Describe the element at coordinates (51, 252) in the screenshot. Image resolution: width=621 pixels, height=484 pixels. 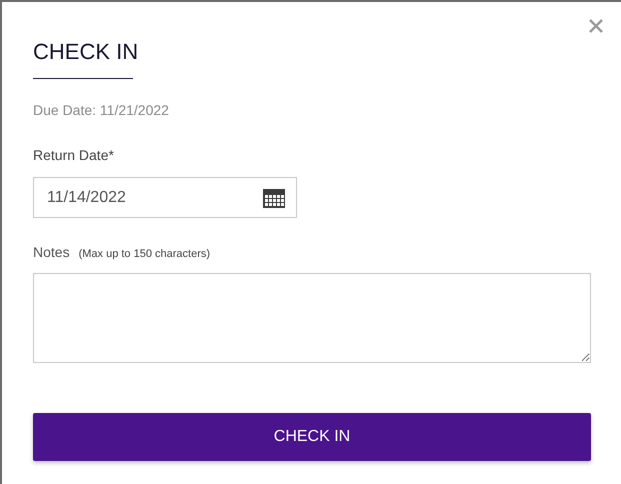
I see `field-label: Notes` at that location.